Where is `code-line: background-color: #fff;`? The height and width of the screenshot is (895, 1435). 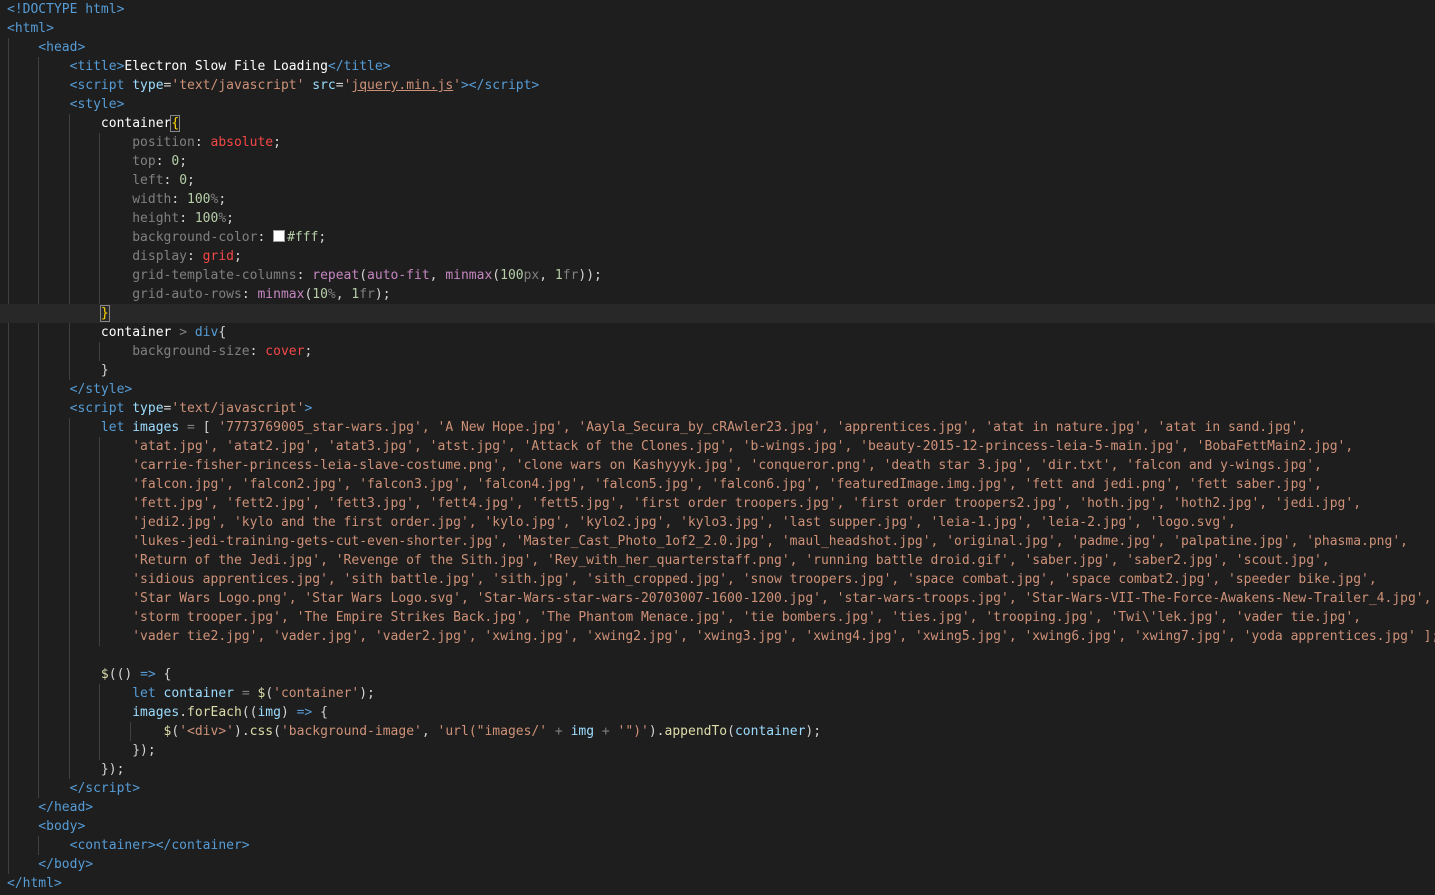 code-line: background-color: #fff; is located at coordinates (717, 237).